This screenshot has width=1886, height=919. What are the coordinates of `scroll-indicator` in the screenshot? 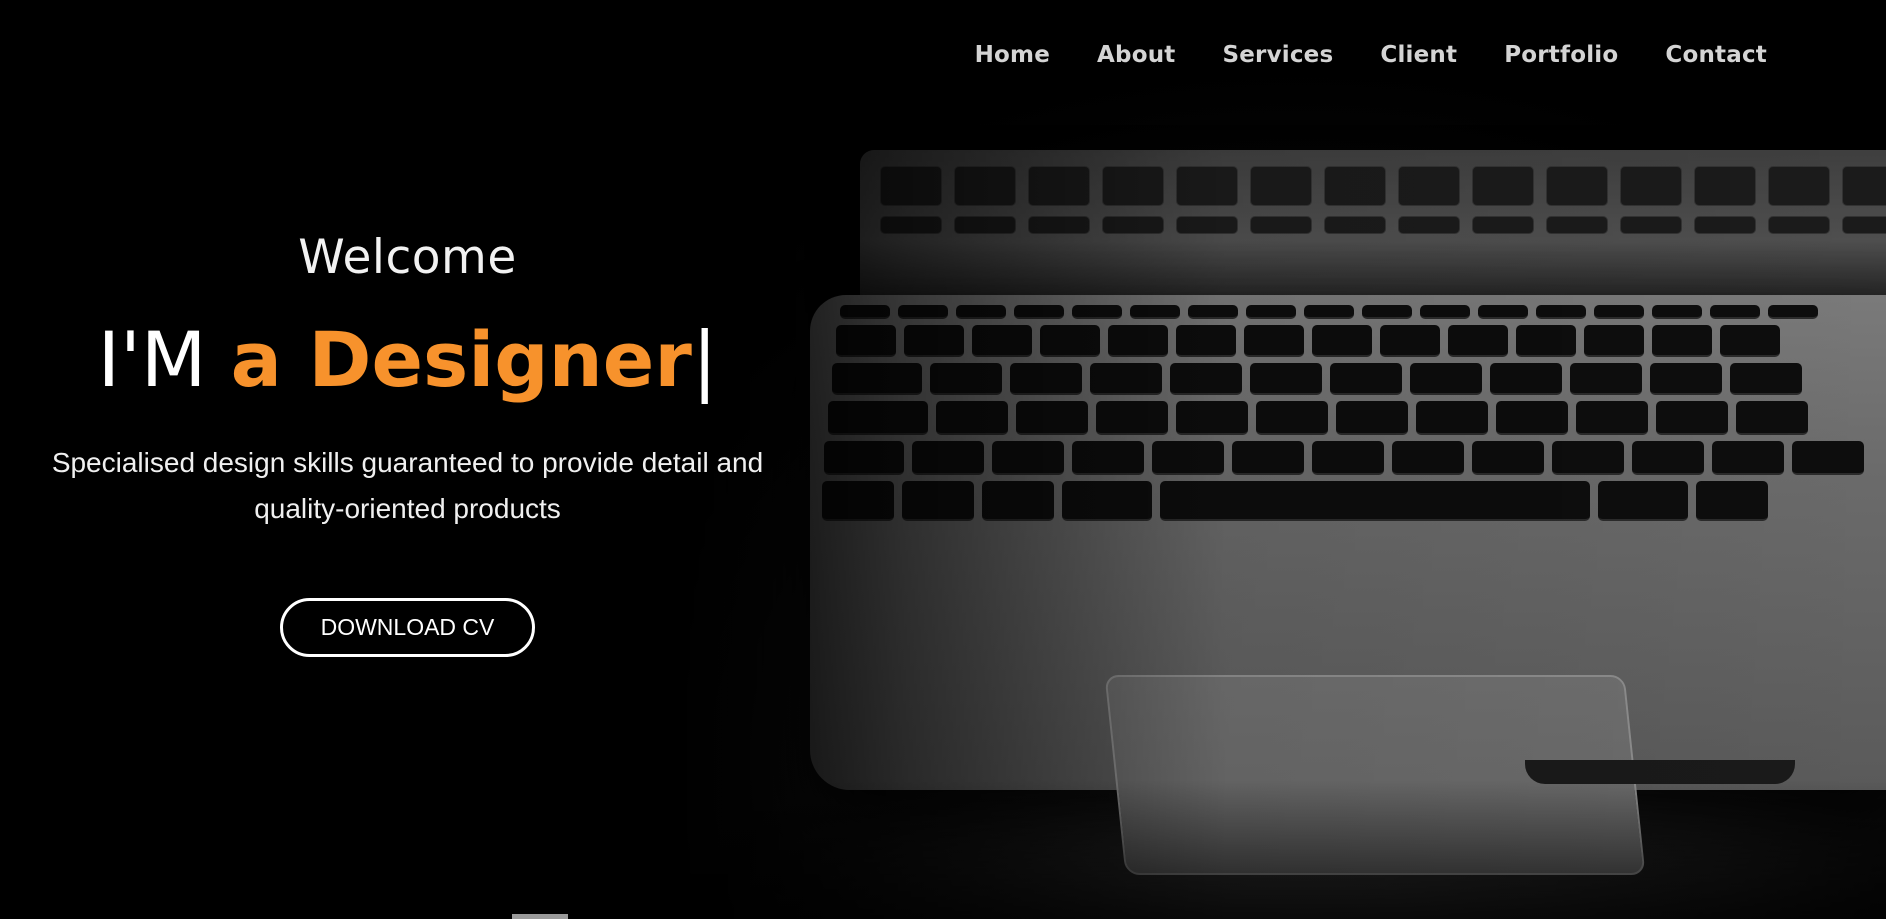 It's located at (540, 916).